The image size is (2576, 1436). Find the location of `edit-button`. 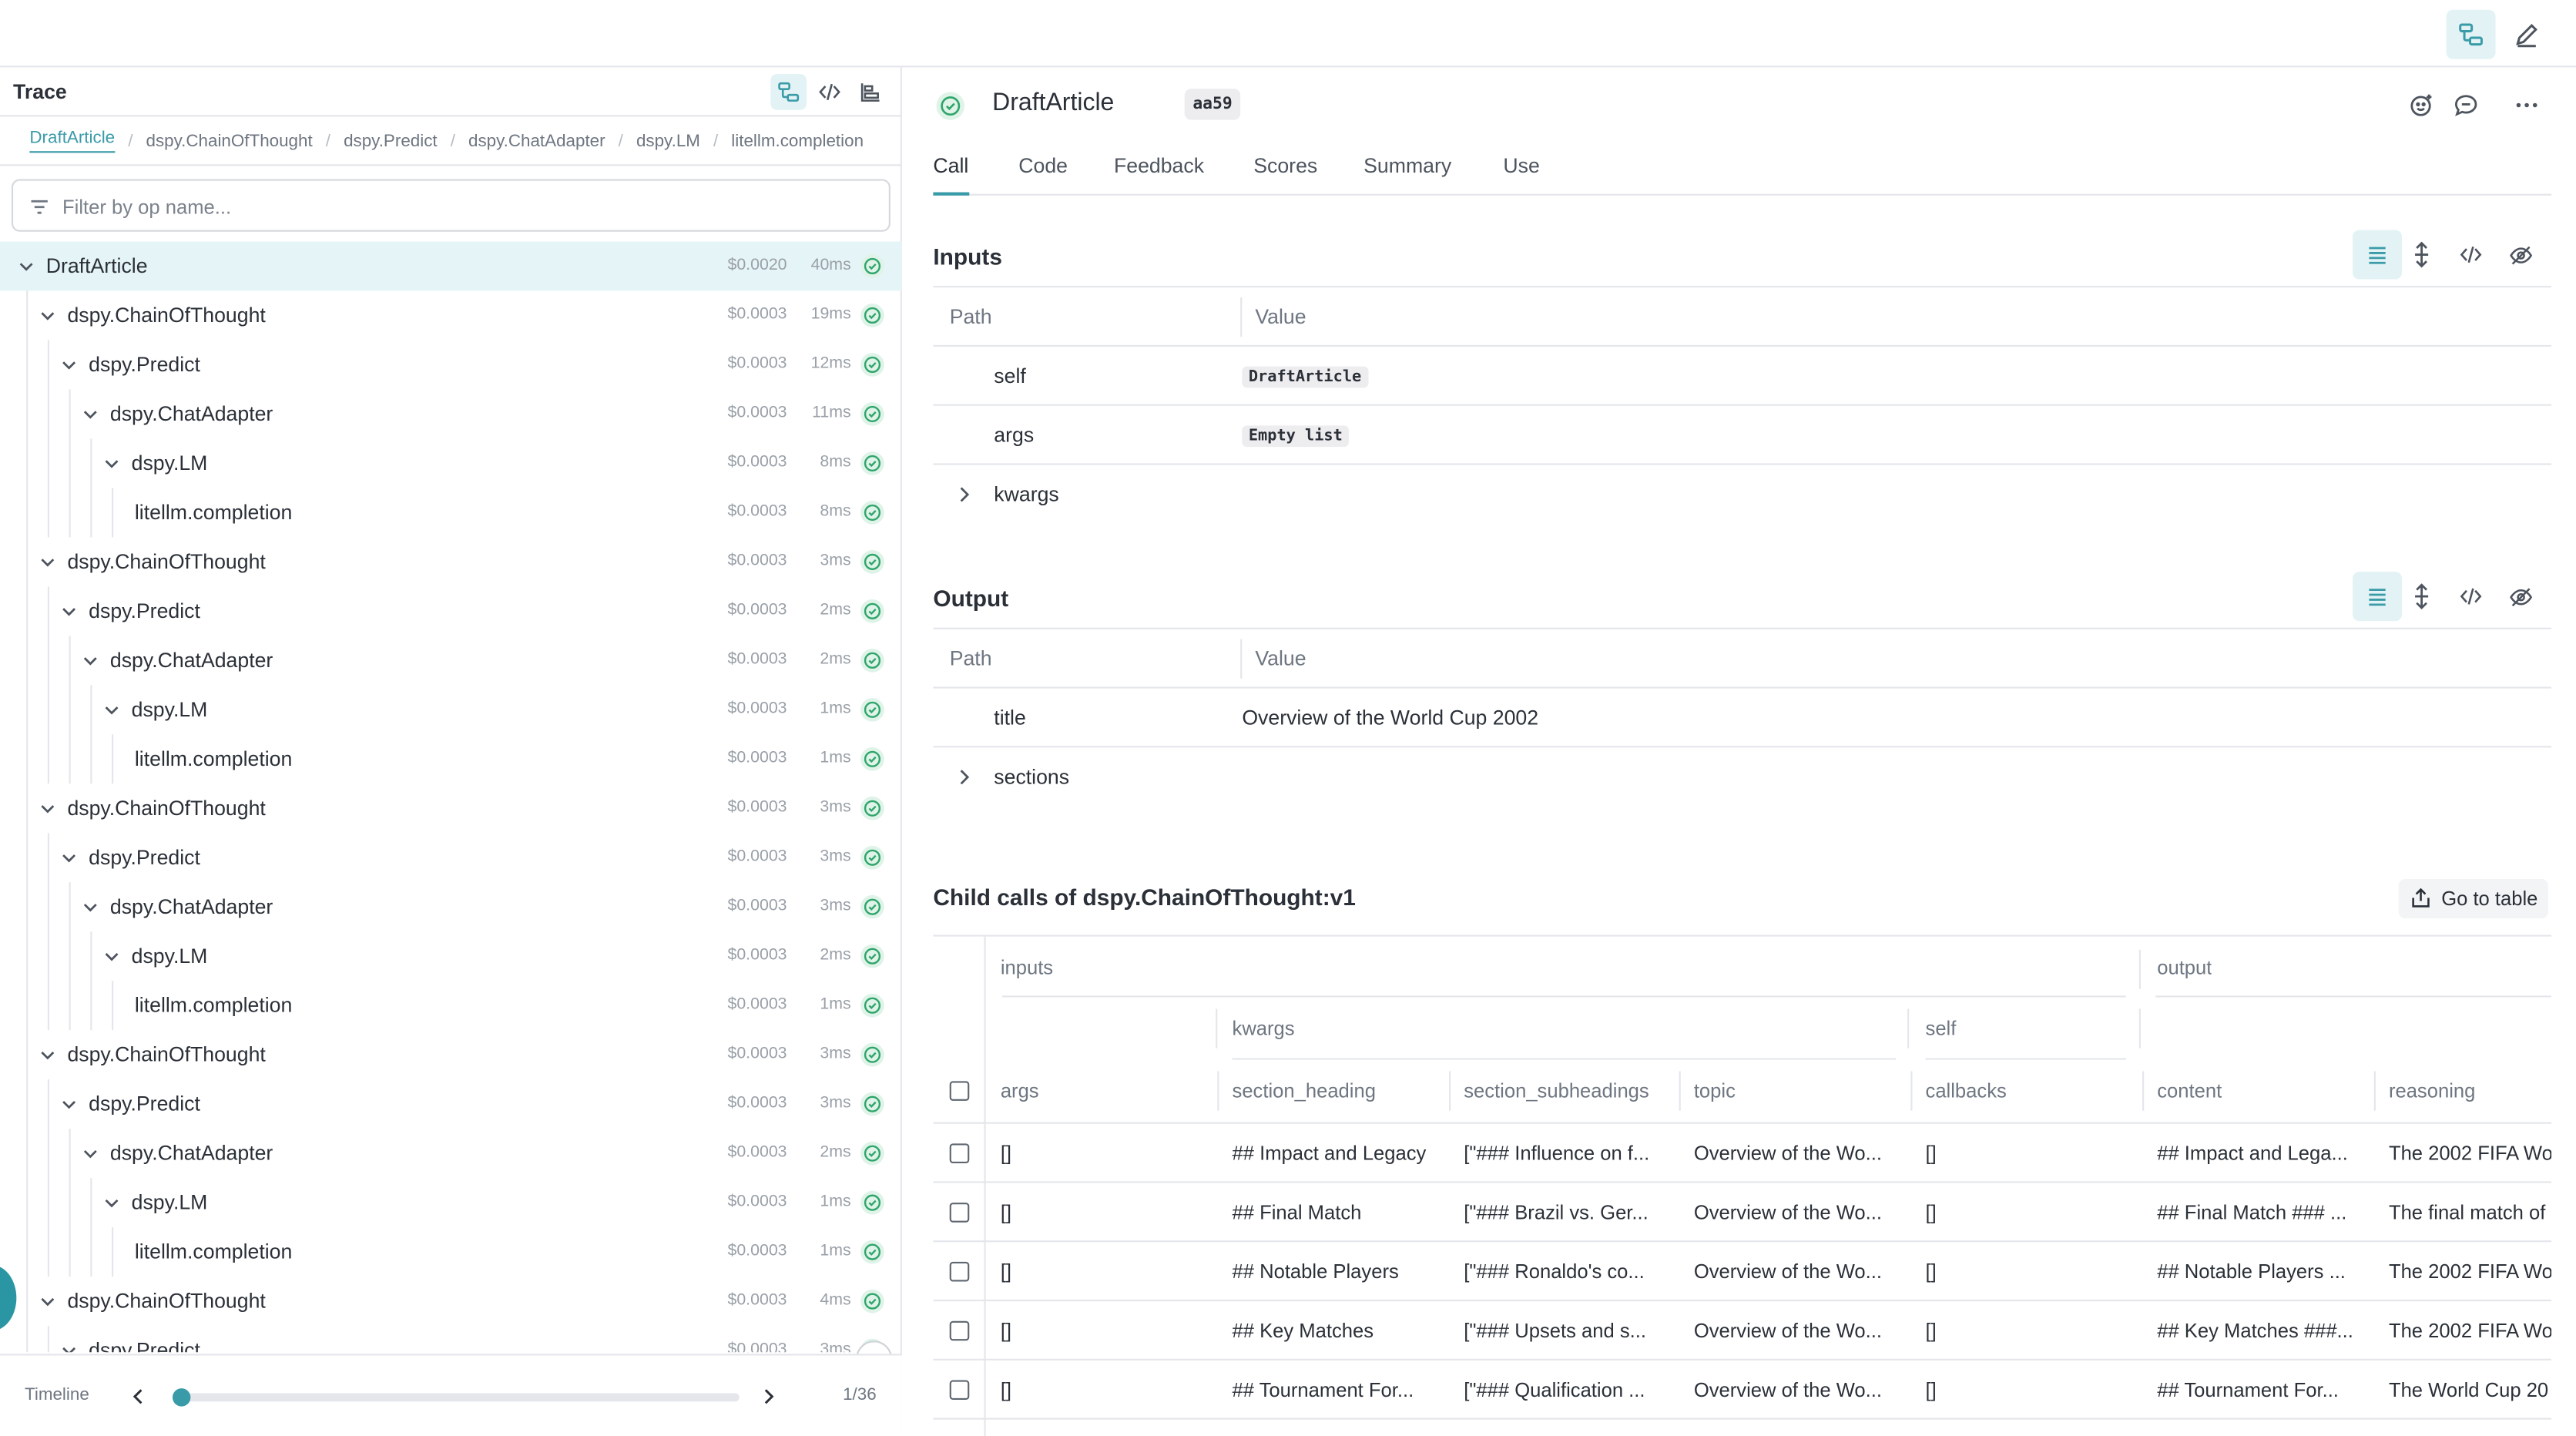

edit-button is located at coordinates (2526, 34).